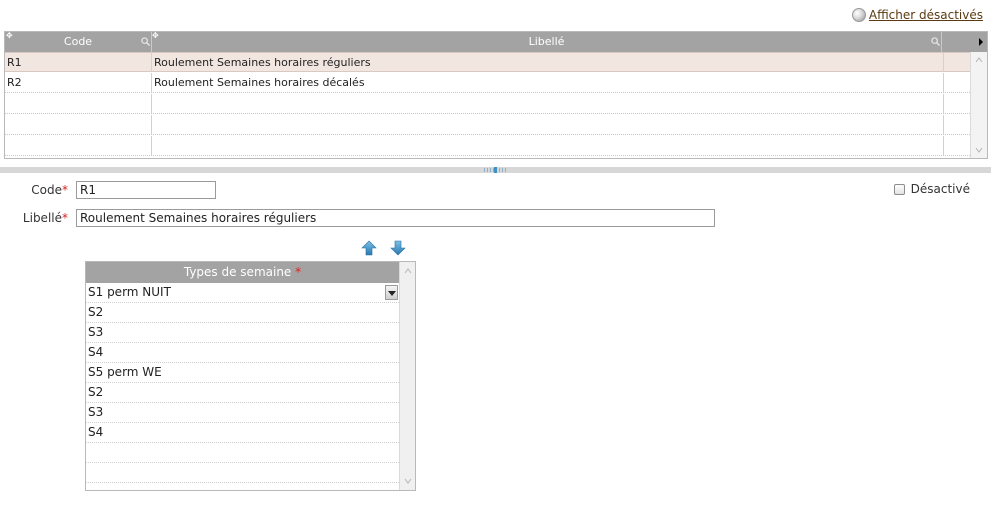 The width and height of the screenshot is (991, 510). I want to click on column-header-libelle-label: Libellé, so click(546, 41).